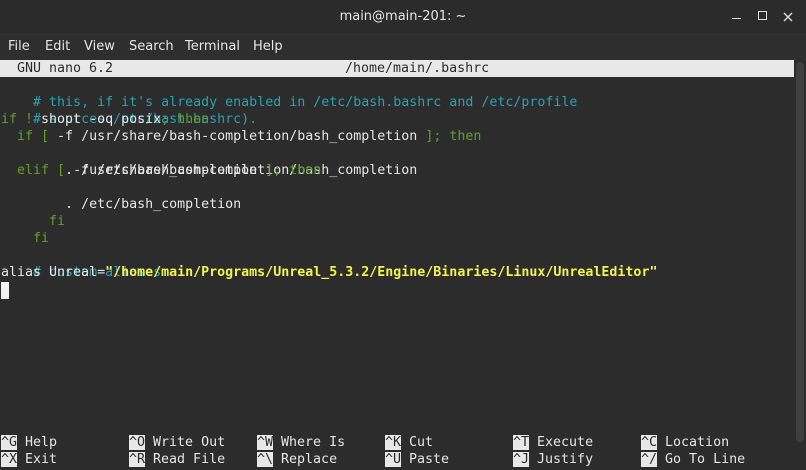  What do you see at coordinates (265, 459) in the screenshot?
I see `shortcut-key: ^\` at bounding box center [265, 459].